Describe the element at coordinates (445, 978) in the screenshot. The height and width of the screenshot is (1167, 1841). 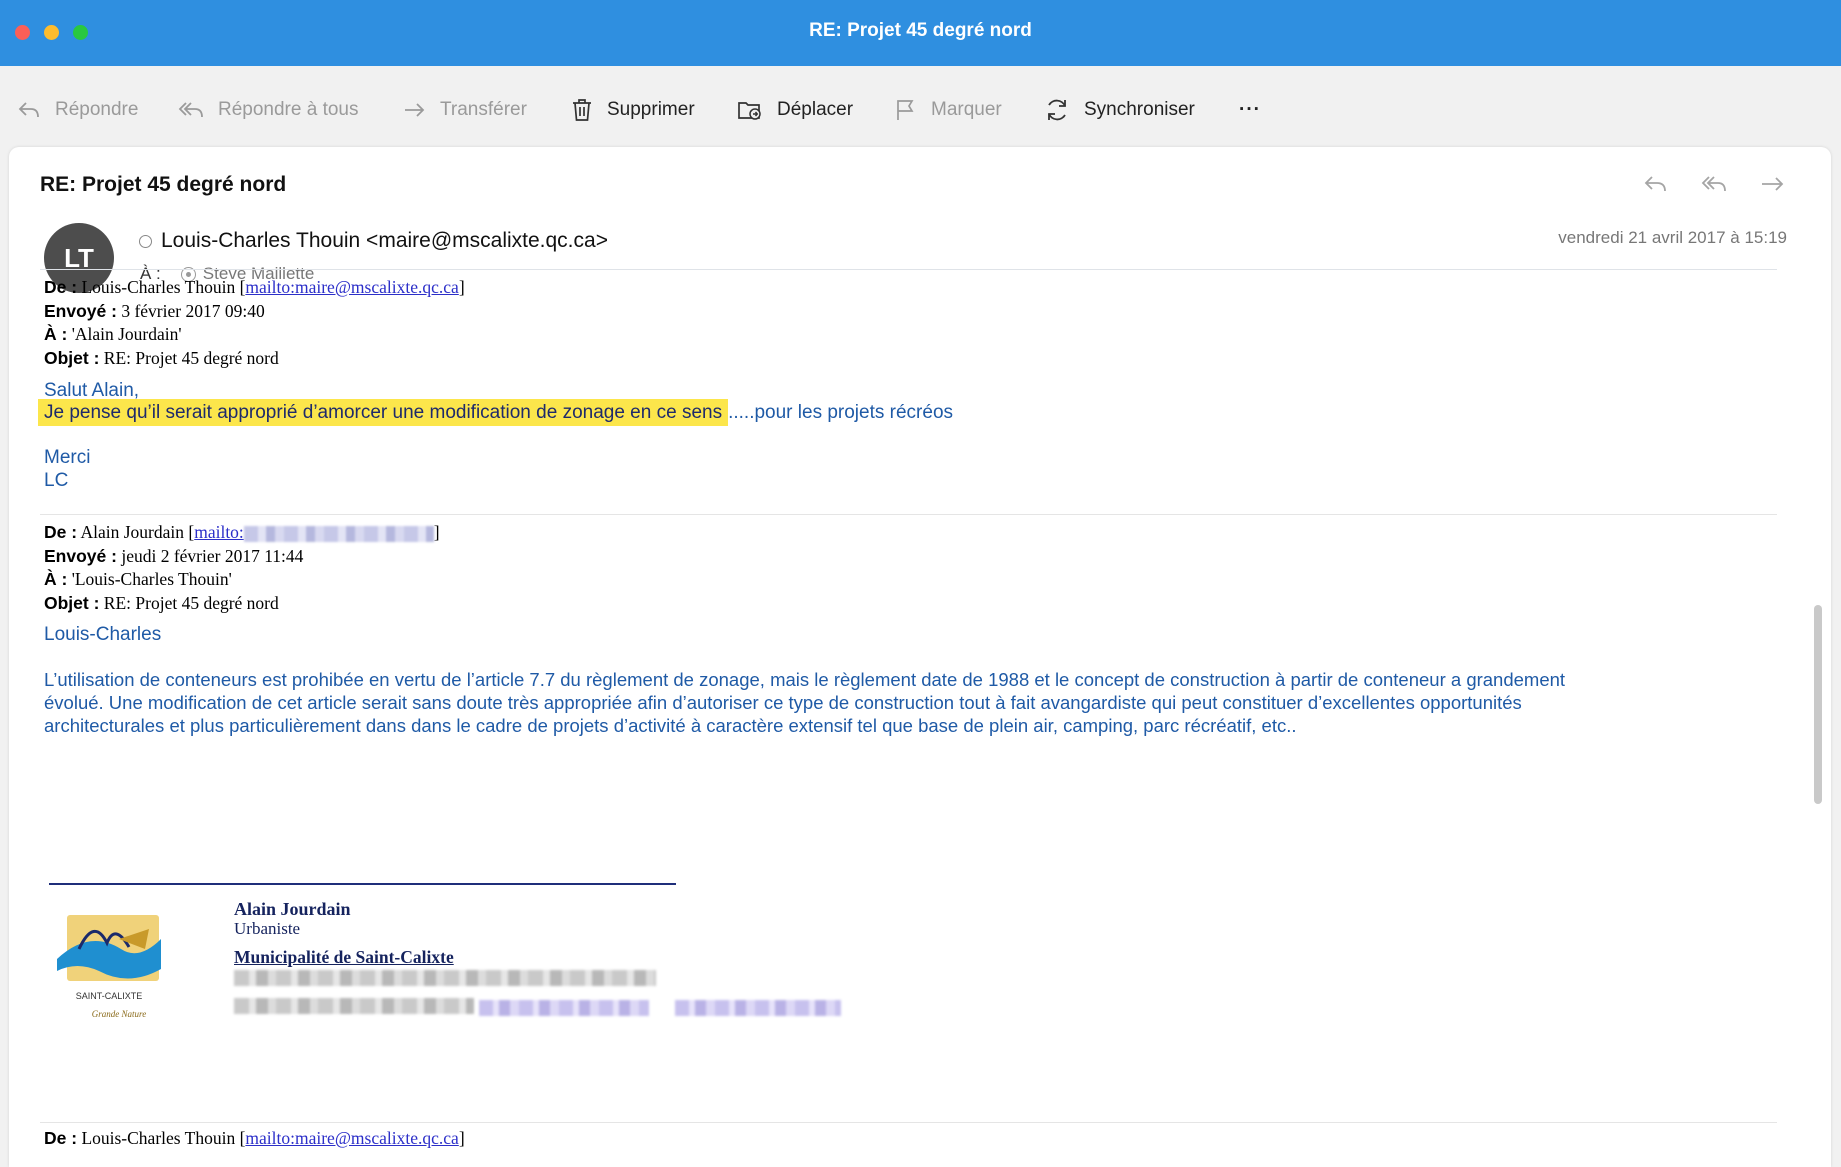
I see `redacted-address` at that location.